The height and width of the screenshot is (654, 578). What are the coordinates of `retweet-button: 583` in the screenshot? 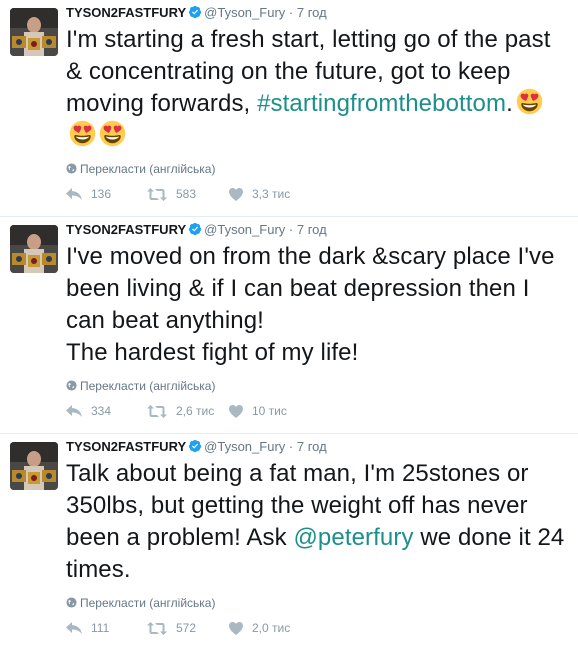 It's located at (188, 194).